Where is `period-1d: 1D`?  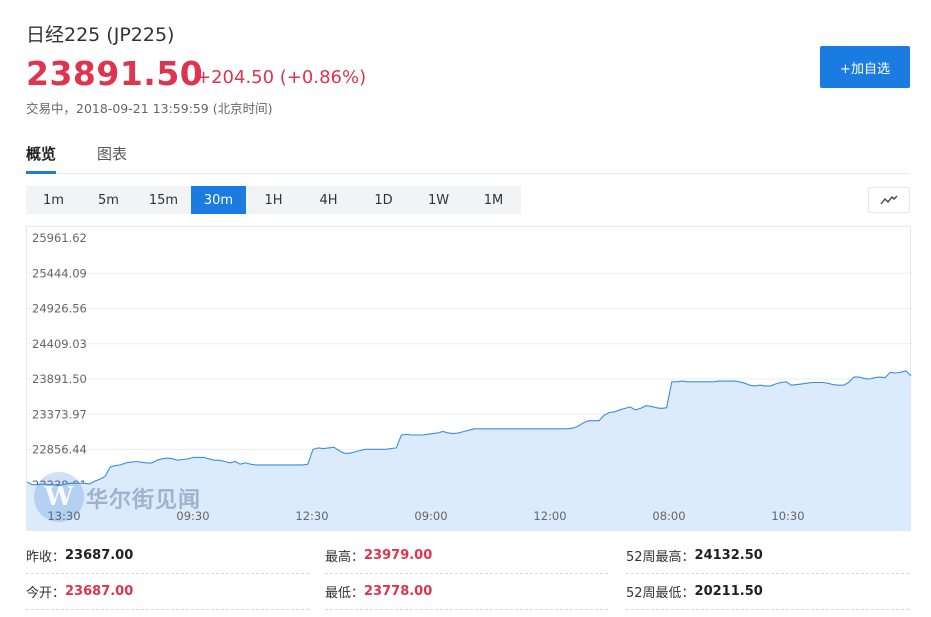
period-1d: 1D is located at coordinates (383, 200).